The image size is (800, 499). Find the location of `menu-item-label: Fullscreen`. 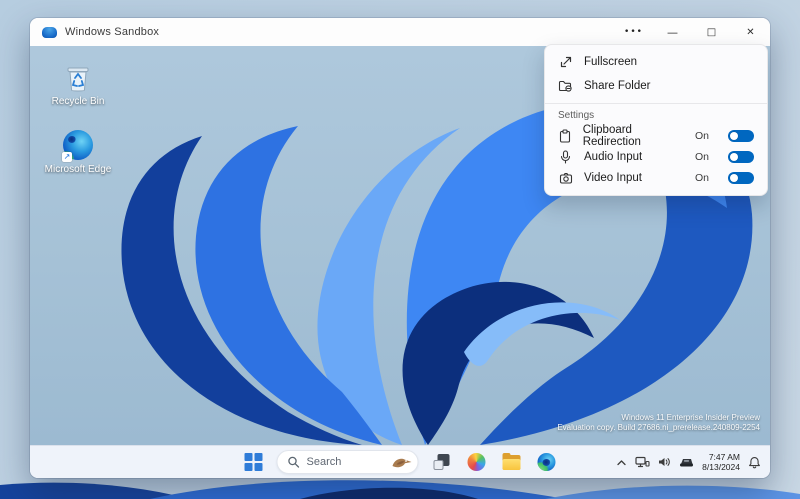

menu-item-label: Fullscreen is located at coordinates (611, 62).